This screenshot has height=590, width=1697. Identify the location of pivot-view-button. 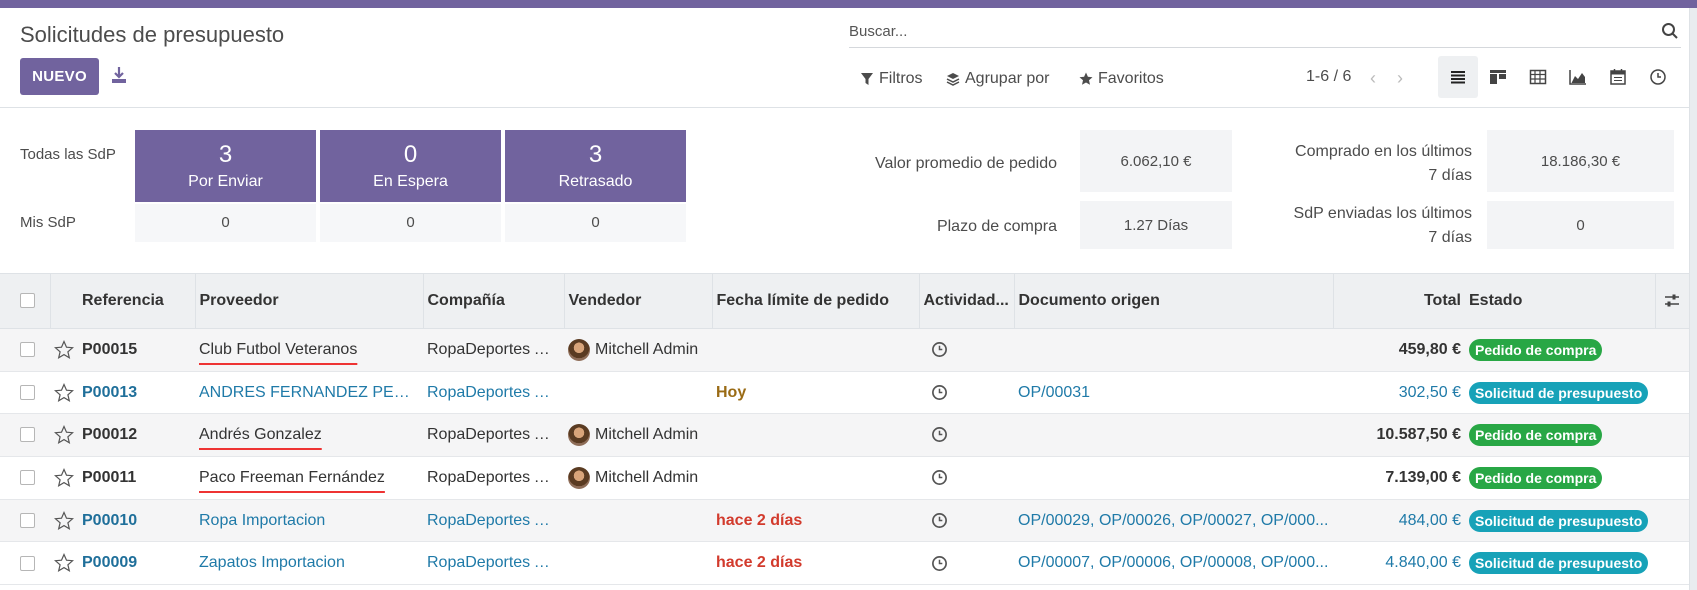
(1538, 77).